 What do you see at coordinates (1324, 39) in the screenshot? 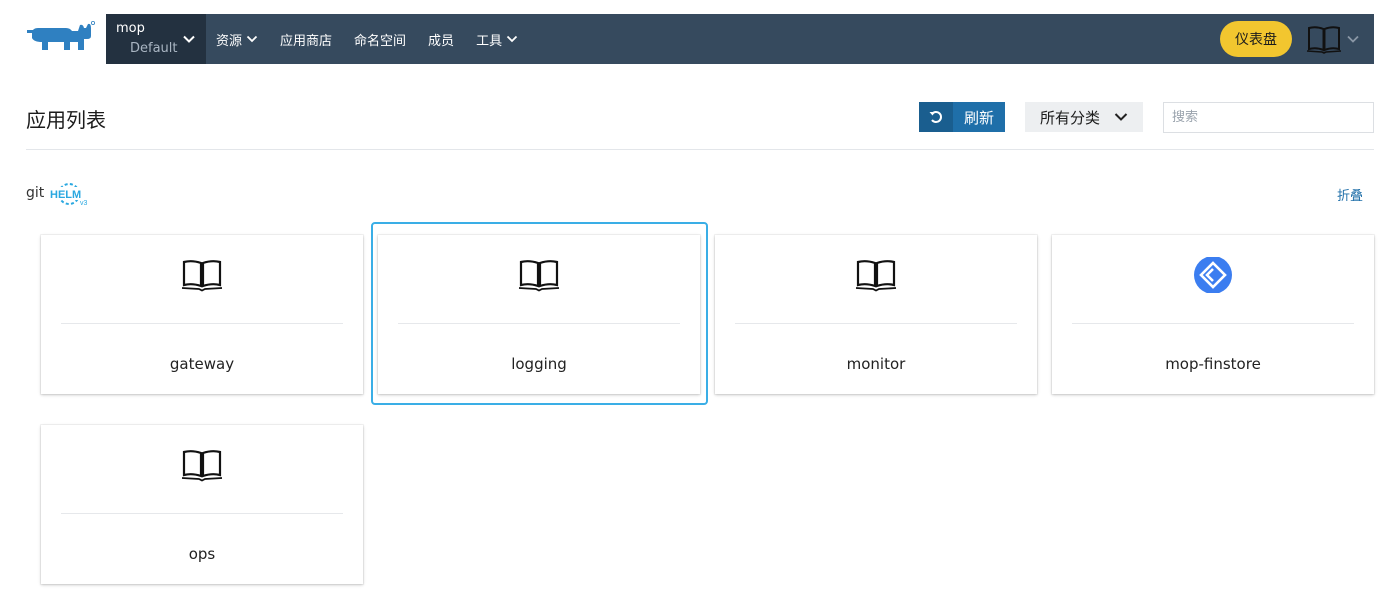
I see `user-avatar-book-icon` at bounding box center [1324, 39].